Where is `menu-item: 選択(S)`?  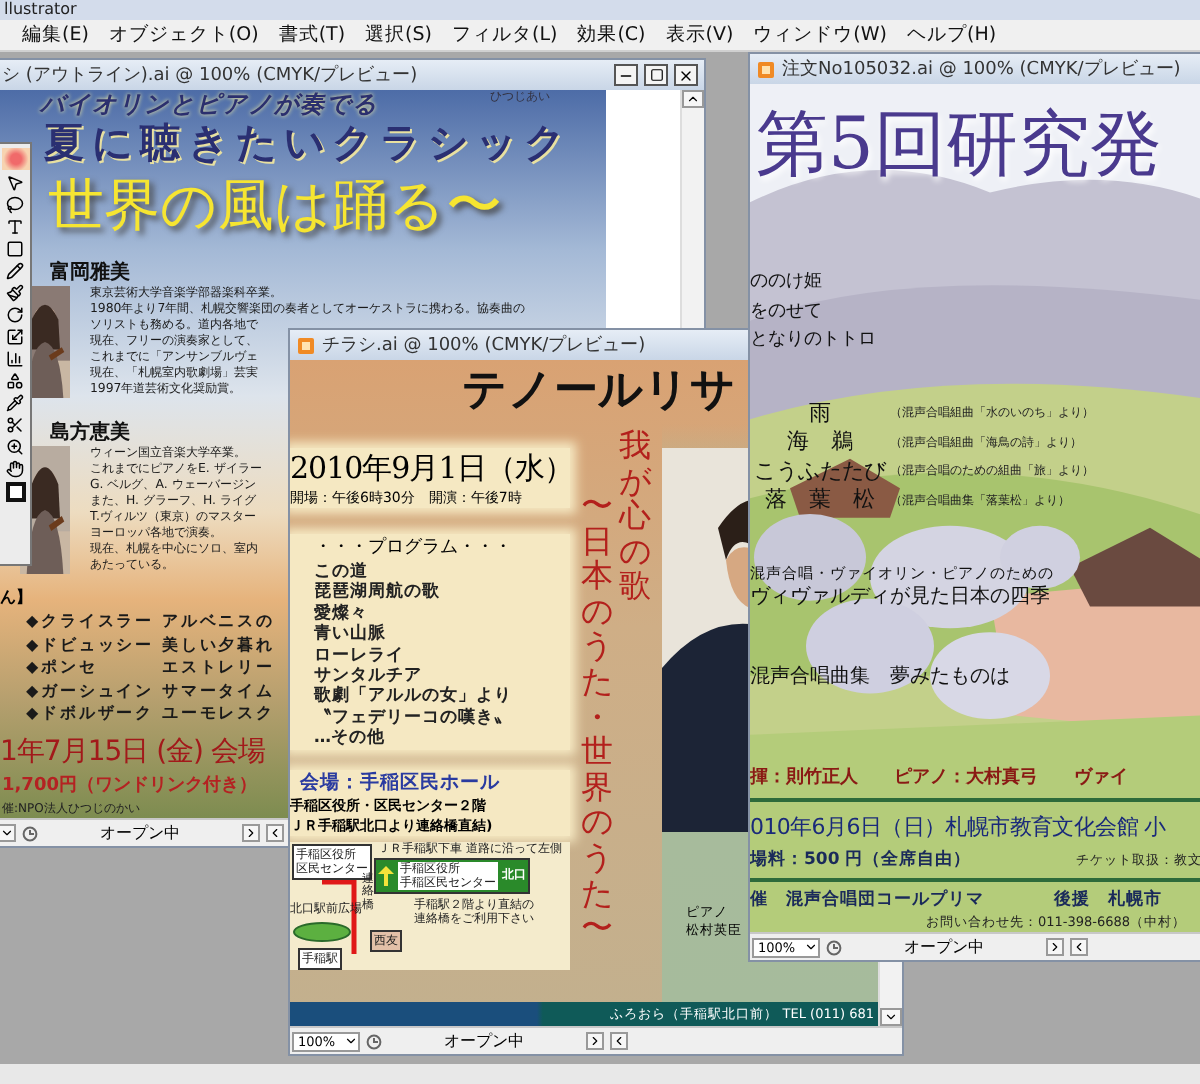 menu-item: 選択(S) is located at coordinates (398, 35).